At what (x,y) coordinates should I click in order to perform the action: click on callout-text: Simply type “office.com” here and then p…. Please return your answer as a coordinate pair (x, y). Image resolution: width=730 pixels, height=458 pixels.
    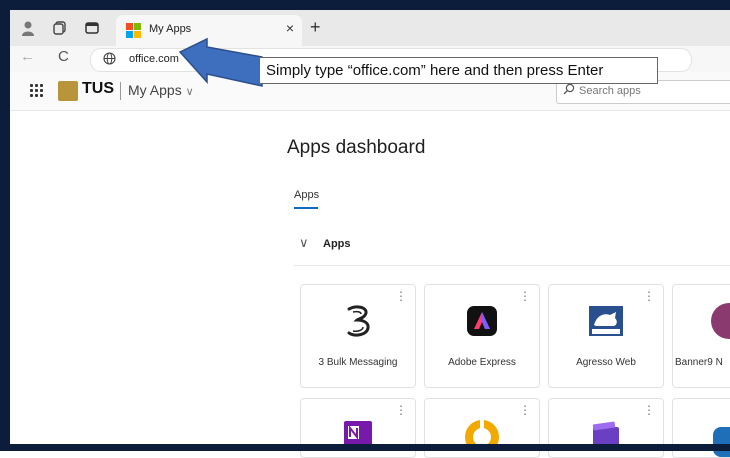
    Looking at the image, I should click on (435, 70).